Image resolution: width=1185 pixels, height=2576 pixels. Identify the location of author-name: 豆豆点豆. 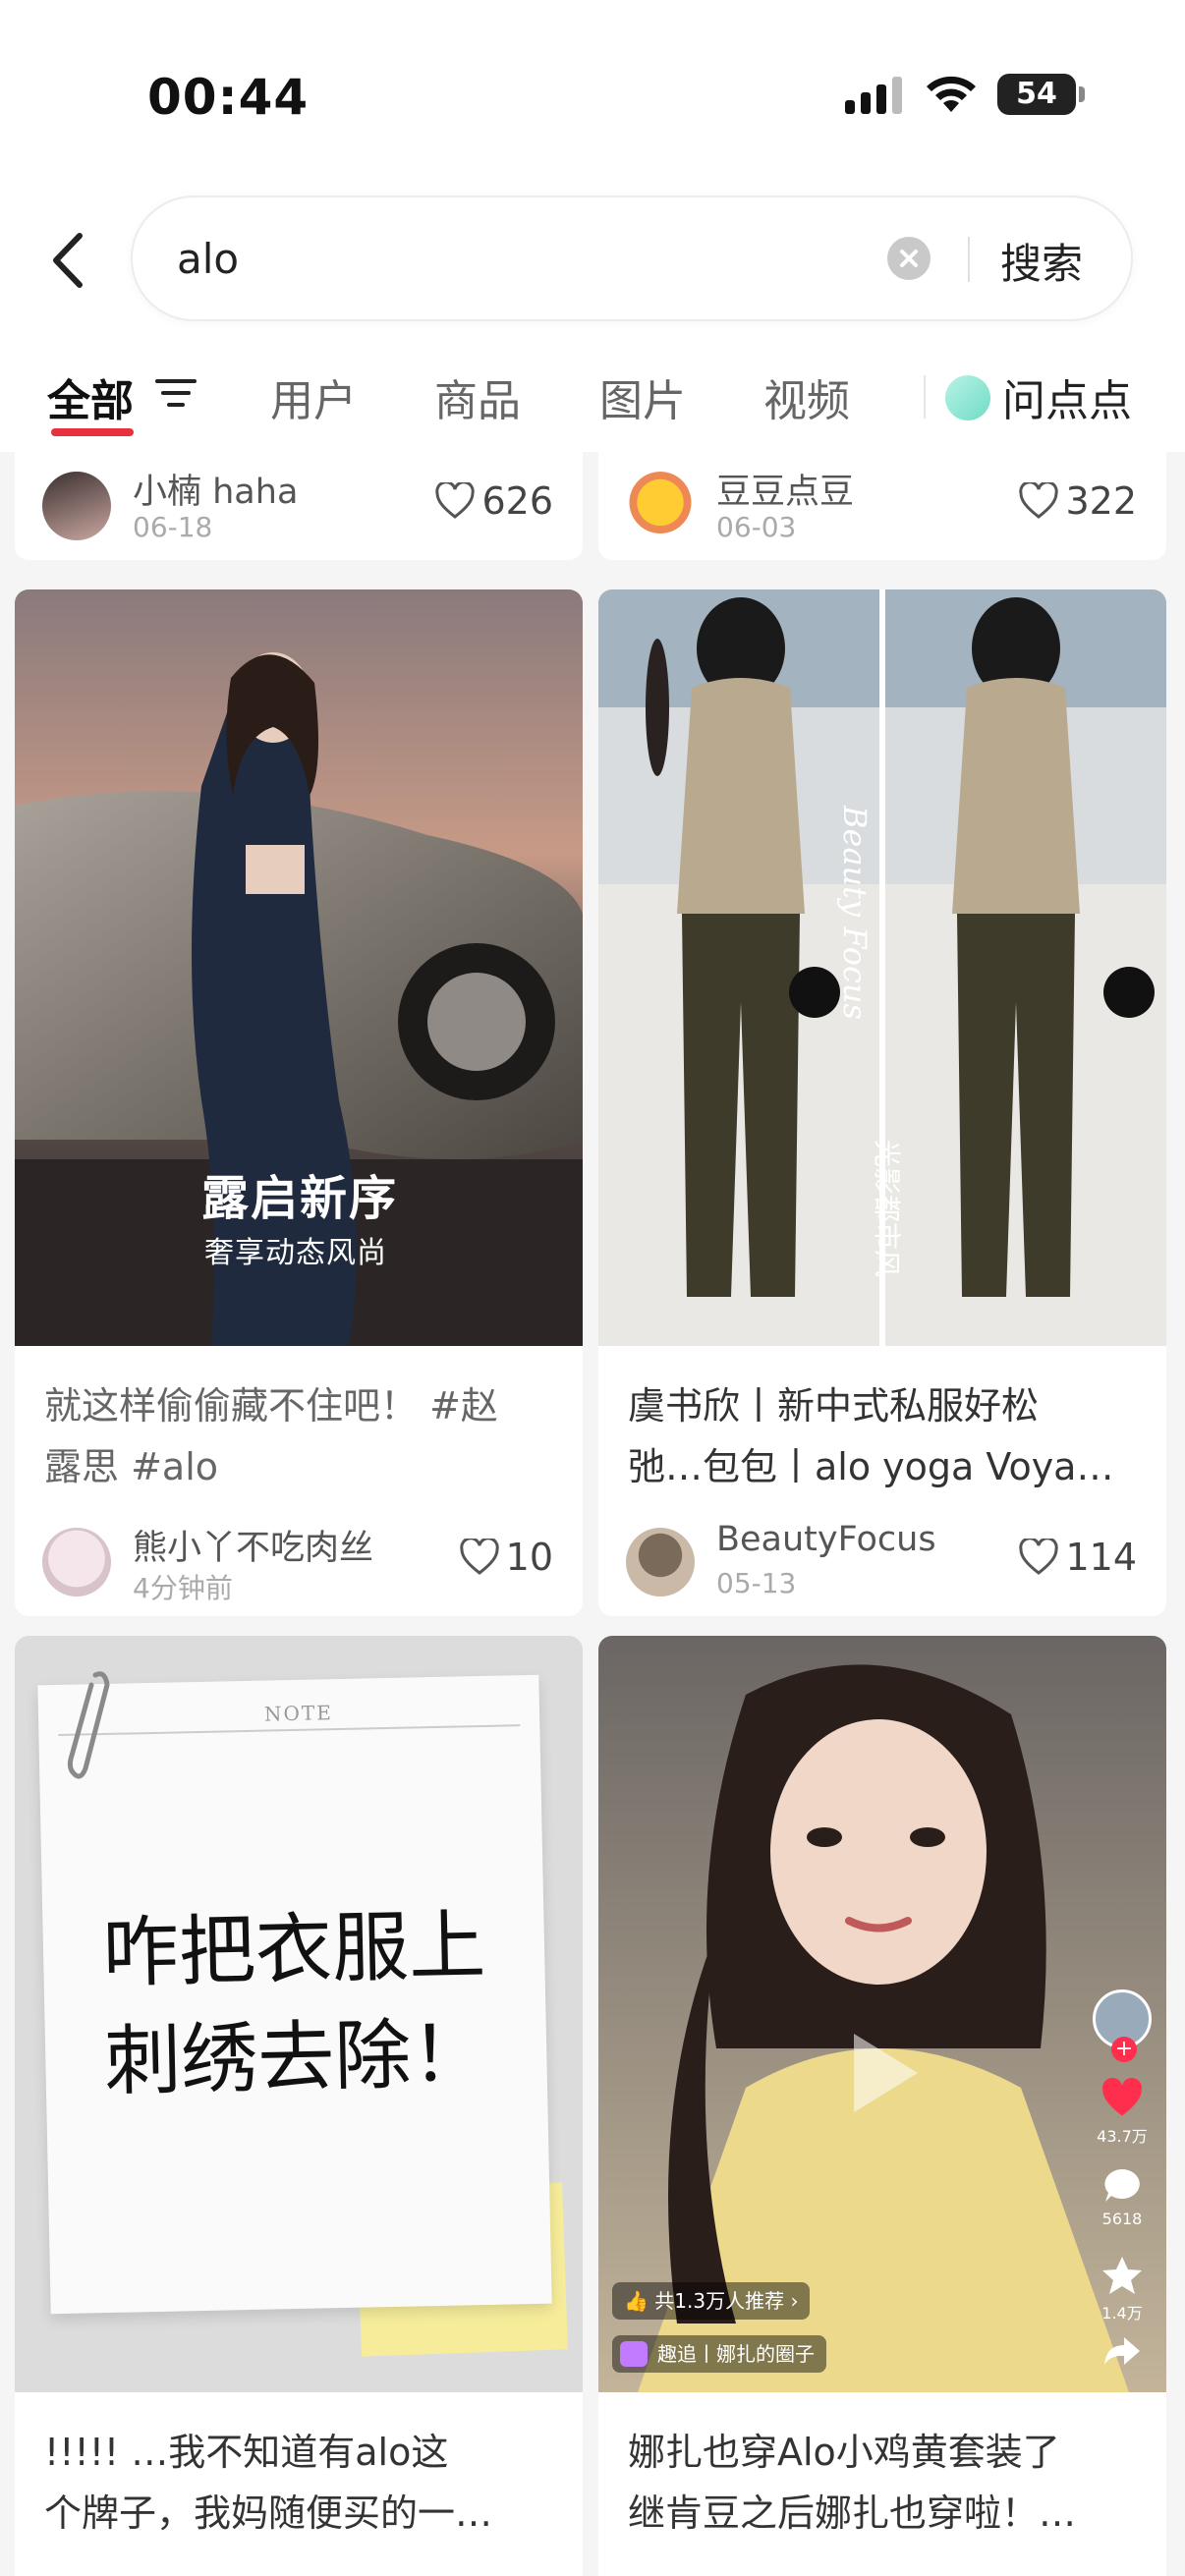
(785, 489).